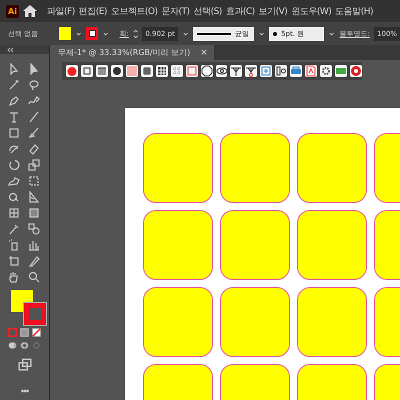 This screenshot has width=400, height=400. What do you see at coordinates (102, 71) in the screenshot?
I see `barcode-grid-icon` at bounding box center [102, 71].